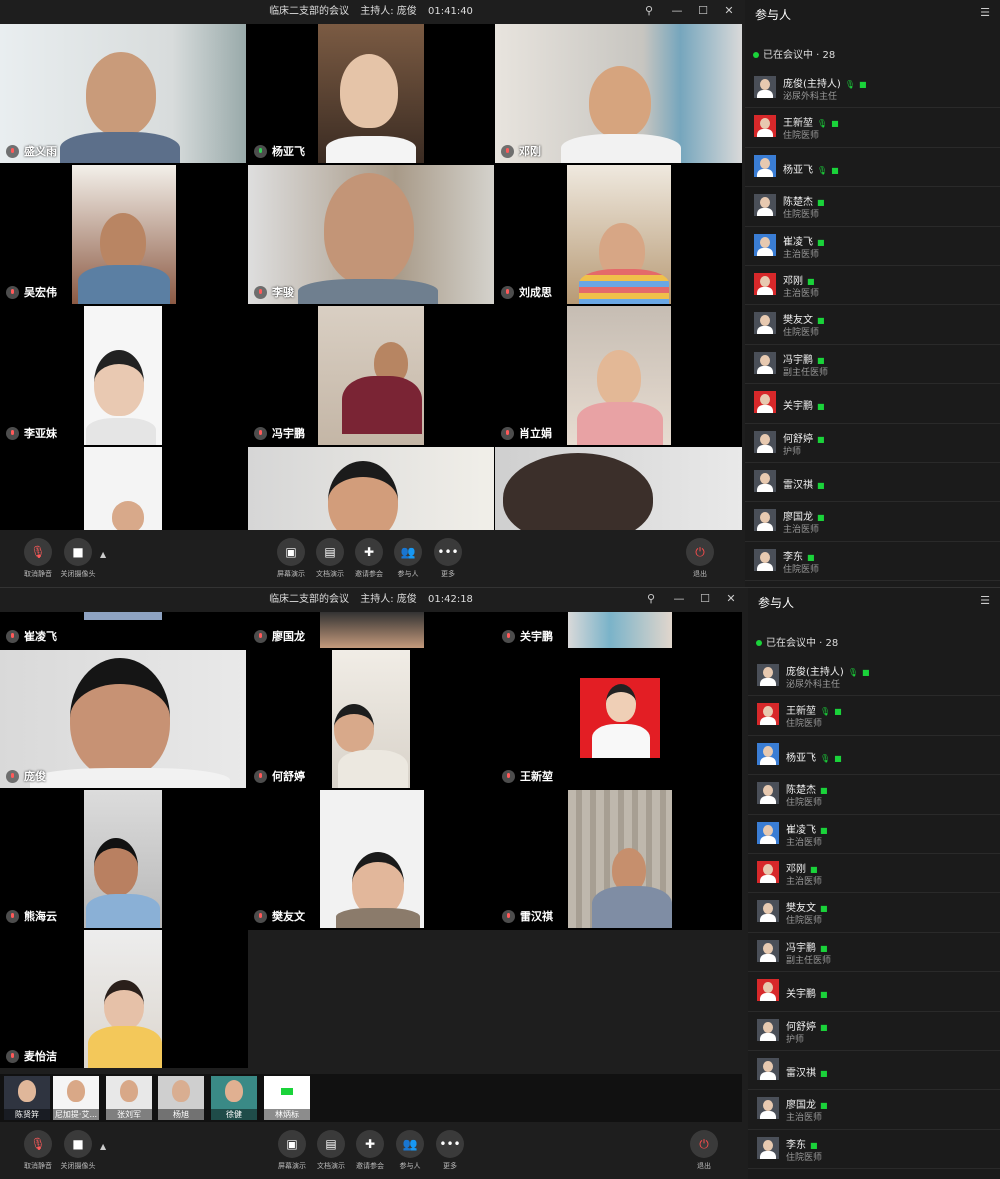 This screenshot has height=1179, width=1000. What do you see at coordinates (123, 234) in the screenshot?
I see `video-tile: 吴宏伟` at bounding box center [123, 234].